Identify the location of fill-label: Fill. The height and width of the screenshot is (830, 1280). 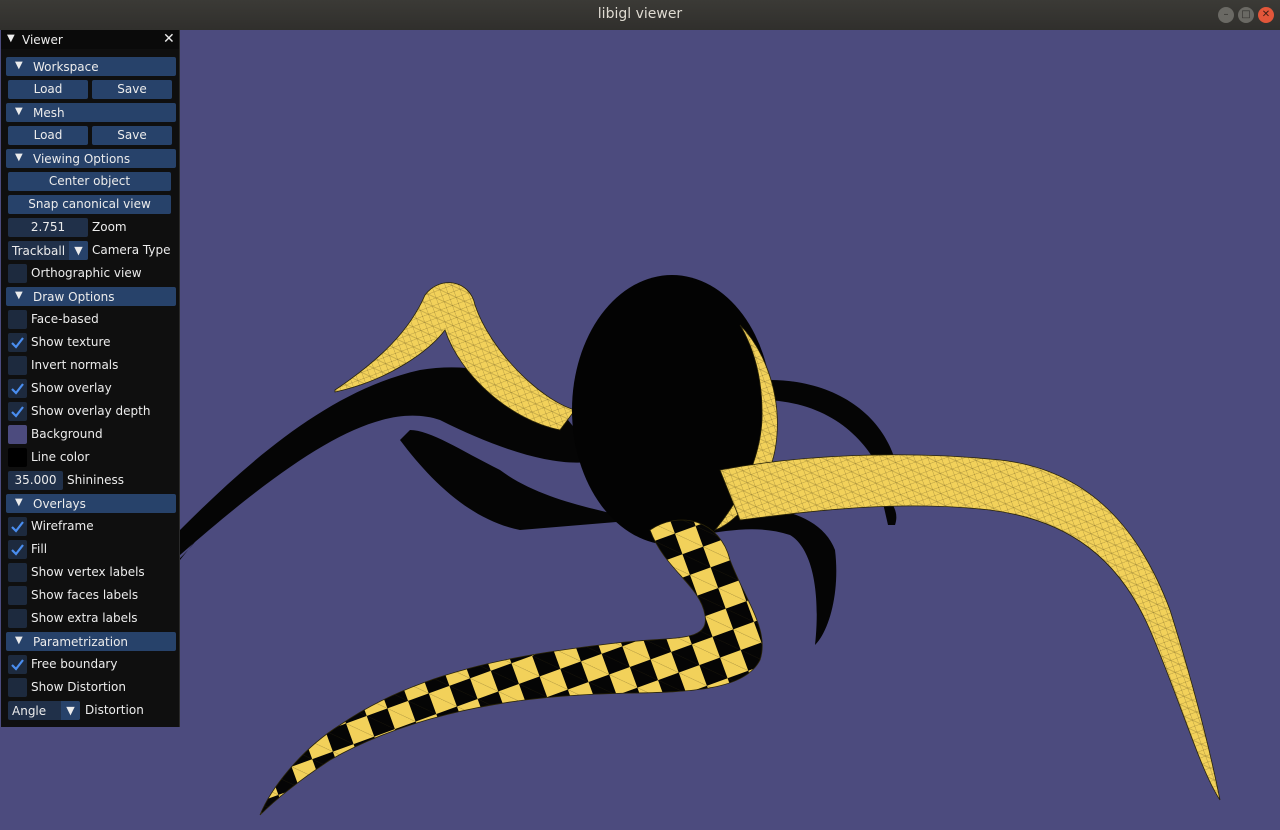
(39, 549).